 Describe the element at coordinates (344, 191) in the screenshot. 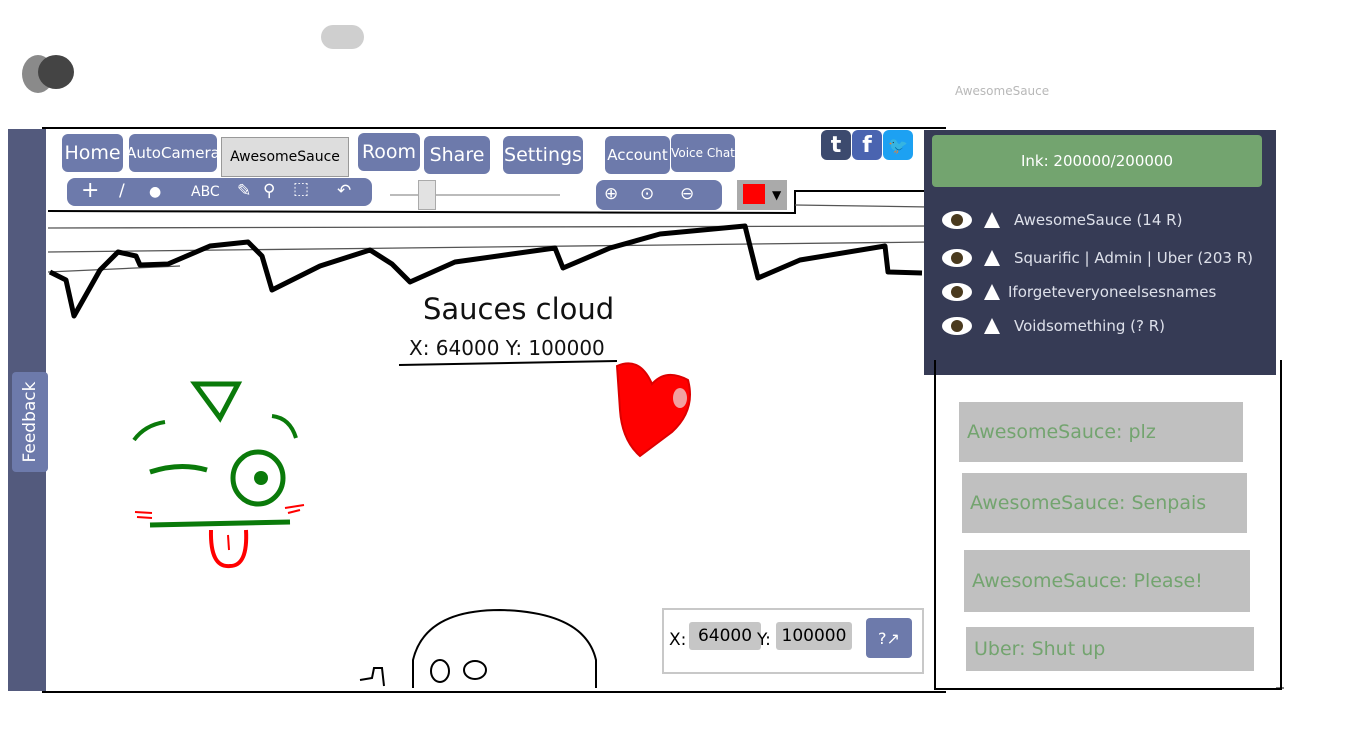

I see `undo-icon: ↶` at that location.